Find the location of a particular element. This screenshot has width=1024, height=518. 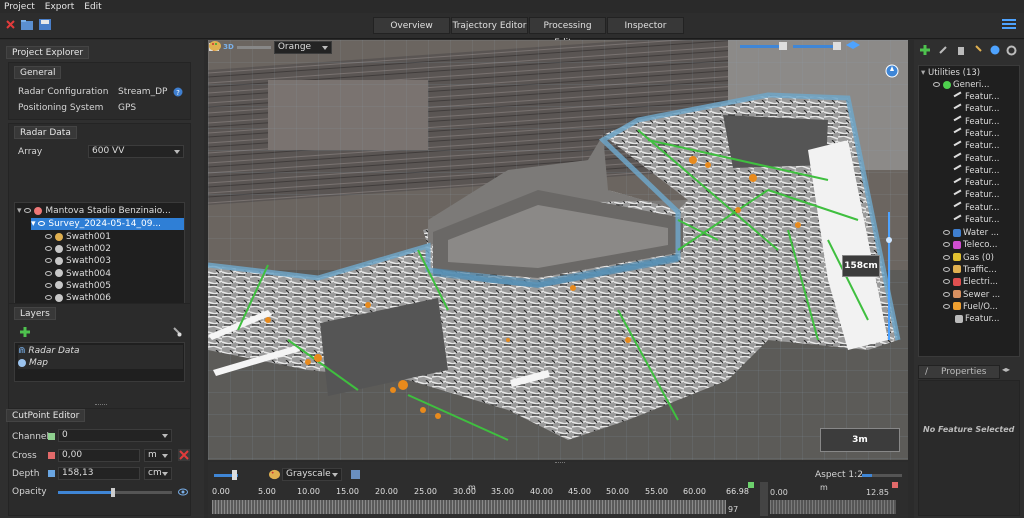

tab-scroll-arrows: ◂▸ is located at coordinates (1011, 372).